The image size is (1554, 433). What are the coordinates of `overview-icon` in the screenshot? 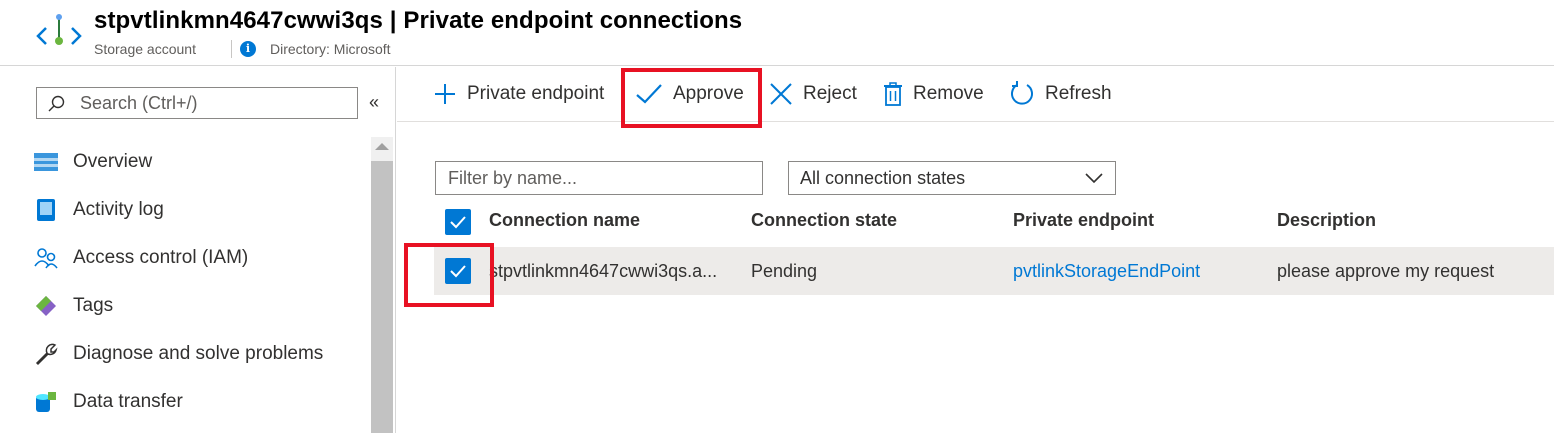 It's located at (46, 162).